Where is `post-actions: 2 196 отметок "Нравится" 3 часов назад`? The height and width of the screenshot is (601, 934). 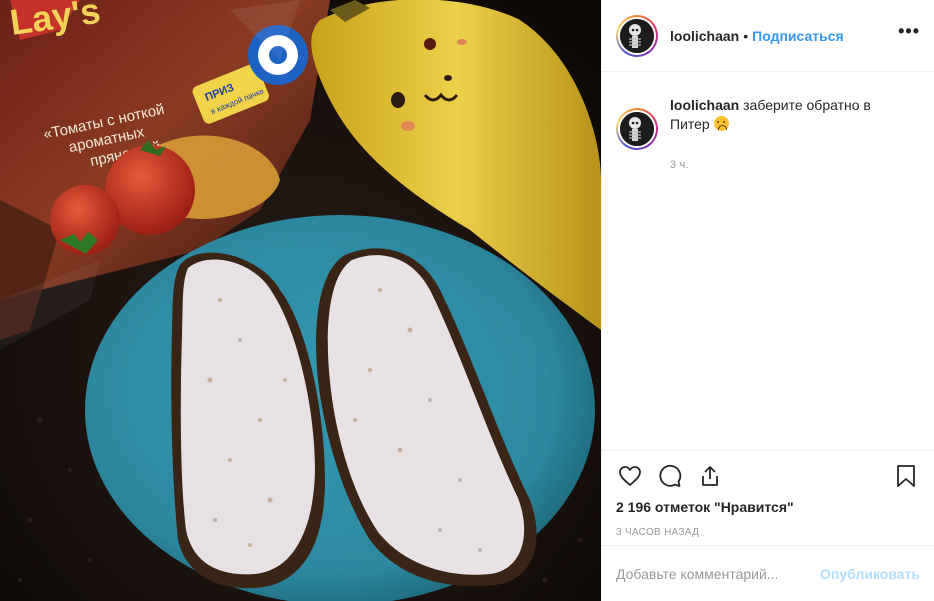 post-actions: 2 196 отметок "Нравится" 3 часов назад is located at coordinates (768, 494).